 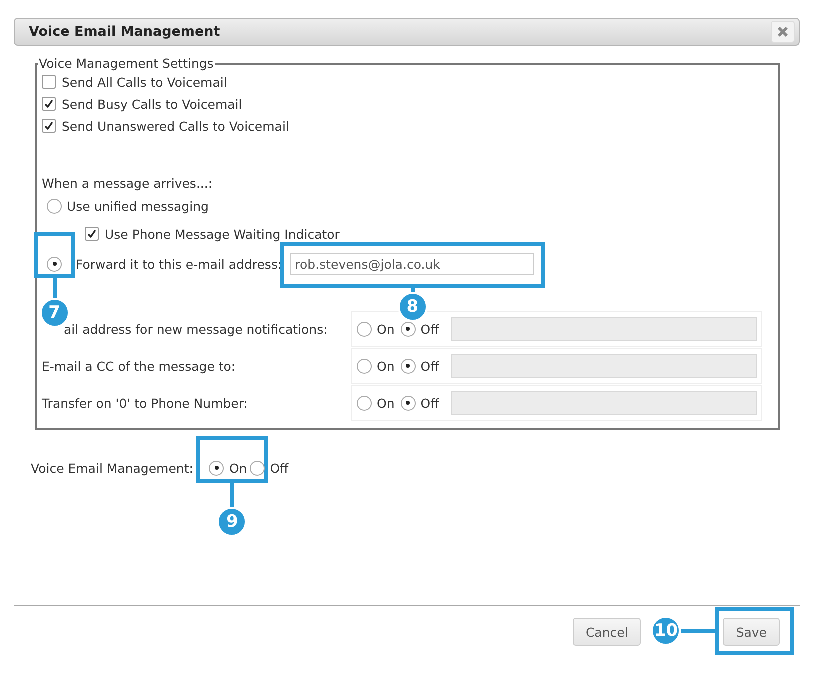 I want to click on radio-label: Use unified messaging, so click(x=138, y=206).